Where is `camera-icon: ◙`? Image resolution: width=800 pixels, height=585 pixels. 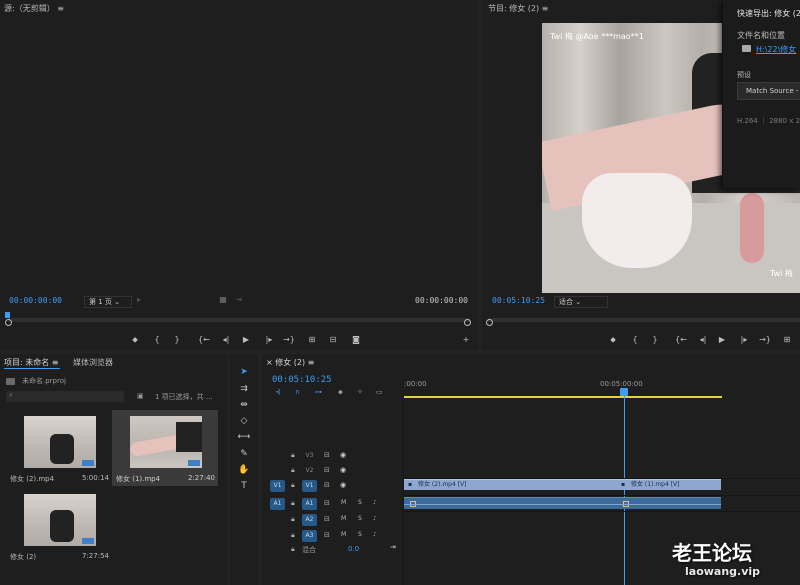 camera-icon: ◙ is located at coordinates (356, 340).